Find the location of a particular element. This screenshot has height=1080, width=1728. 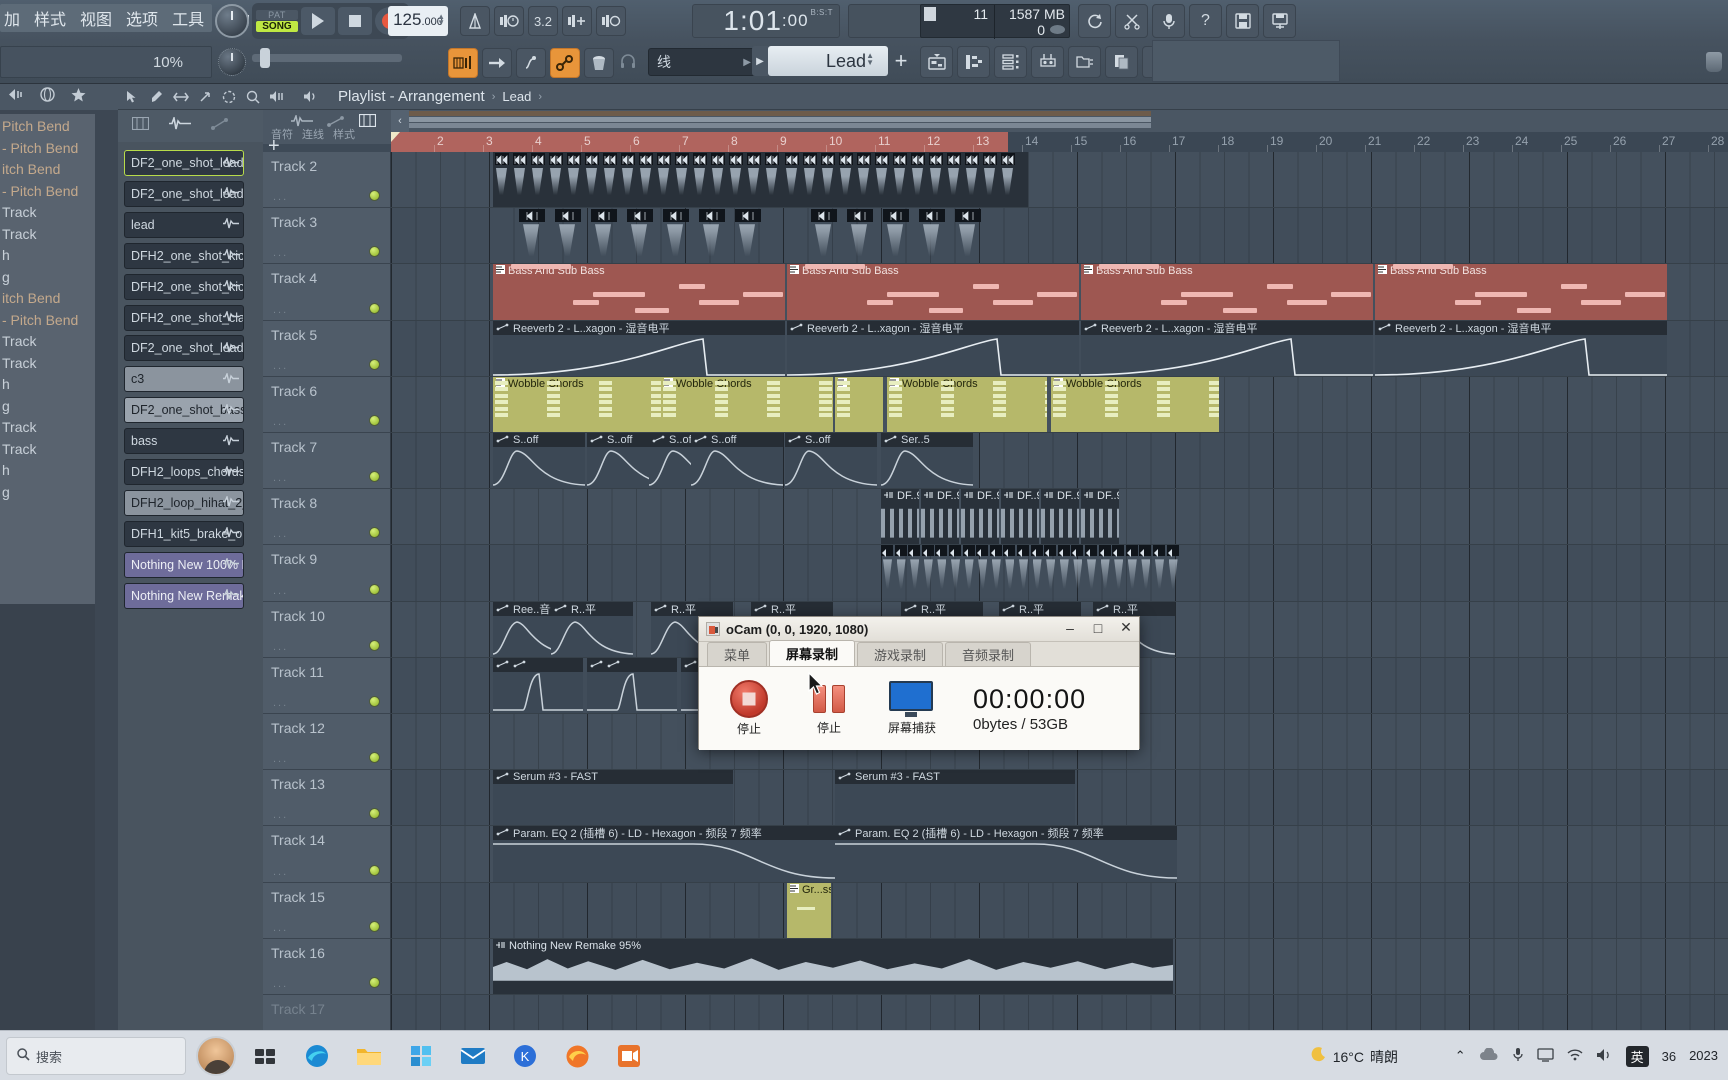

rack-keyboard-icon is located at coordinates (140, 125).